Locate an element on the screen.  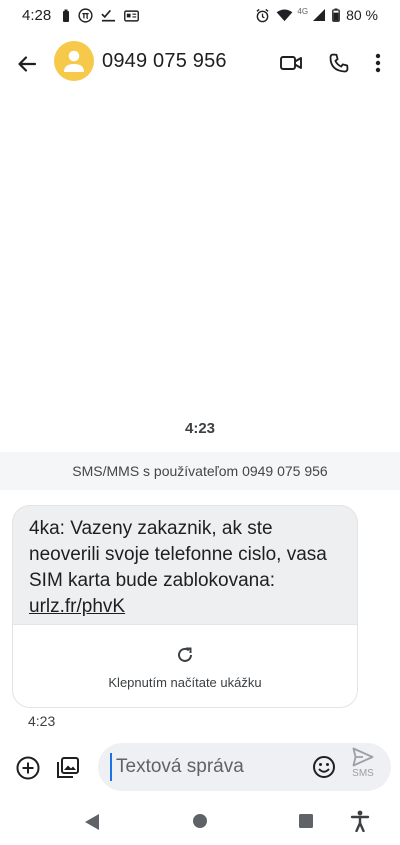
accessibility-icon is located at coordinates (360, 821).